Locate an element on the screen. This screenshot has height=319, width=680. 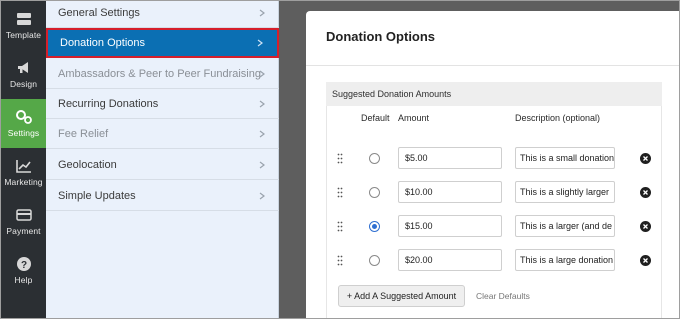
rail-item-label: Help is located at coordinates (23, 280).